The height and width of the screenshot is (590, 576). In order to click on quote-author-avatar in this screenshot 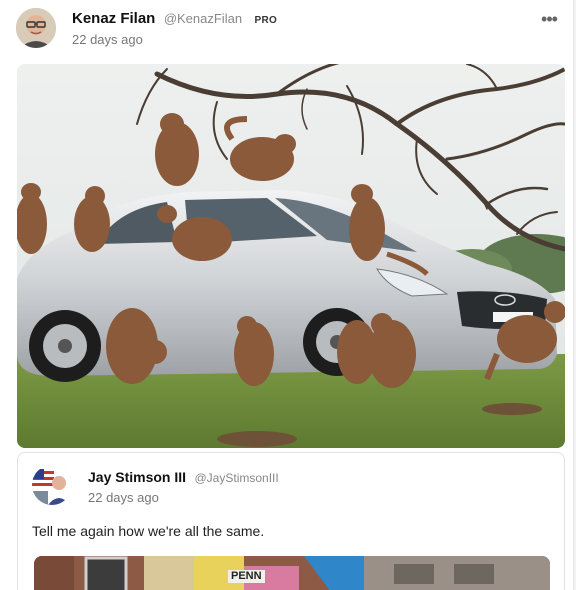, I will do `click(52, 485)`.